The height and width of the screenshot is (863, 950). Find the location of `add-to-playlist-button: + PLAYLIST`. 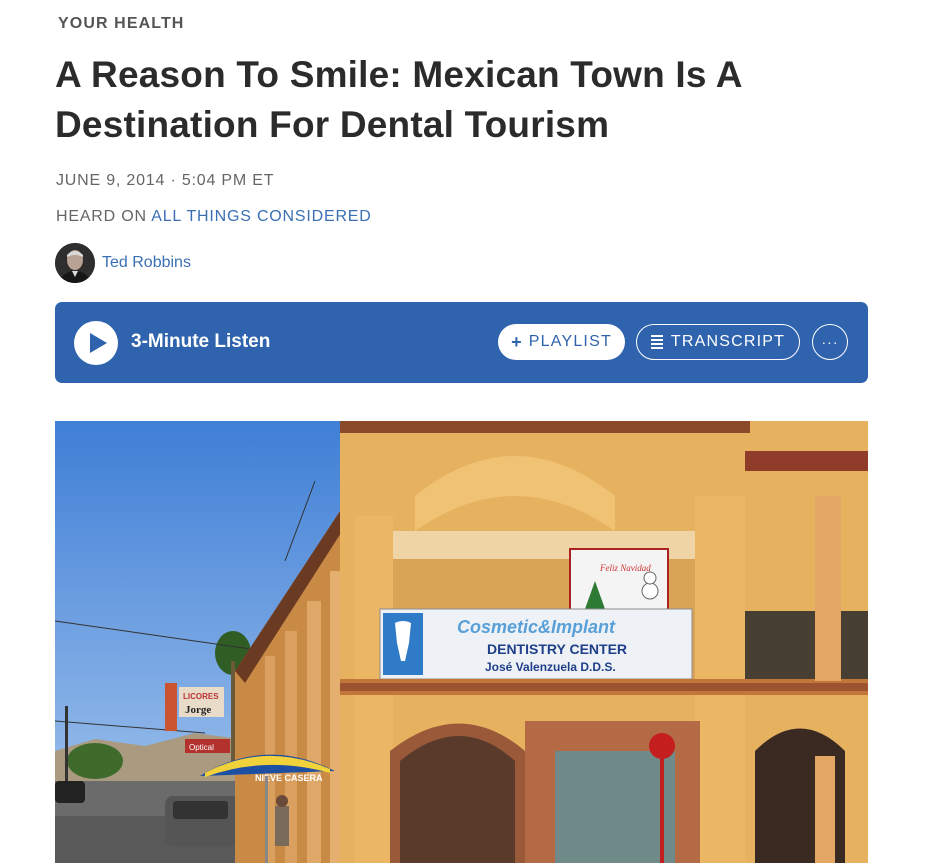

add-to-playlist-button: + PLAYLIST is located at coordinates (561, 342).